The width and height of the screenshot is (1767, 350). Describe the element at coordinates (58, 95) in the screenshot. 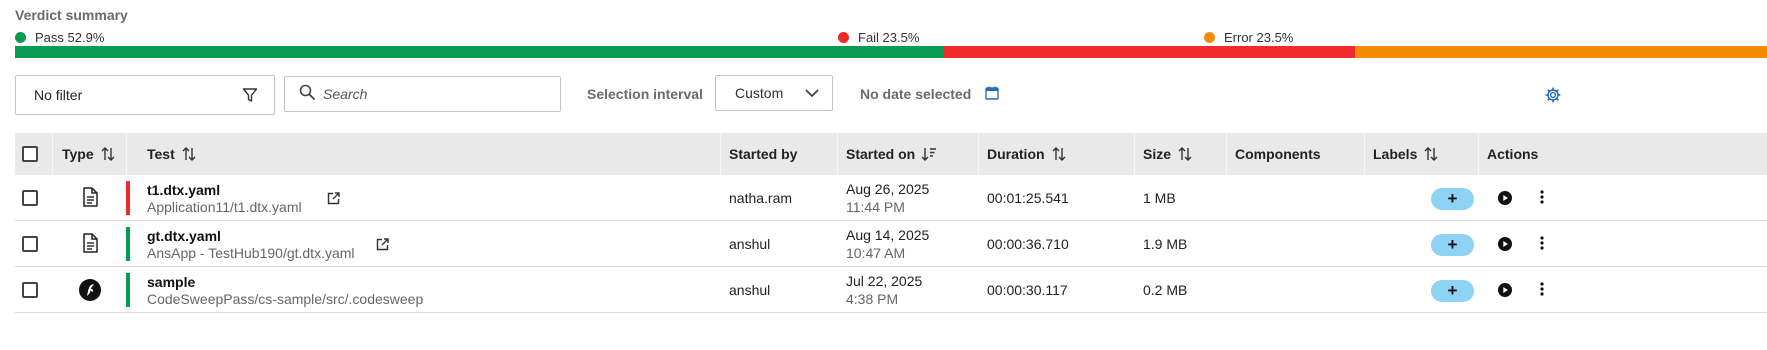

I see `filter-label: No filter` at that location.